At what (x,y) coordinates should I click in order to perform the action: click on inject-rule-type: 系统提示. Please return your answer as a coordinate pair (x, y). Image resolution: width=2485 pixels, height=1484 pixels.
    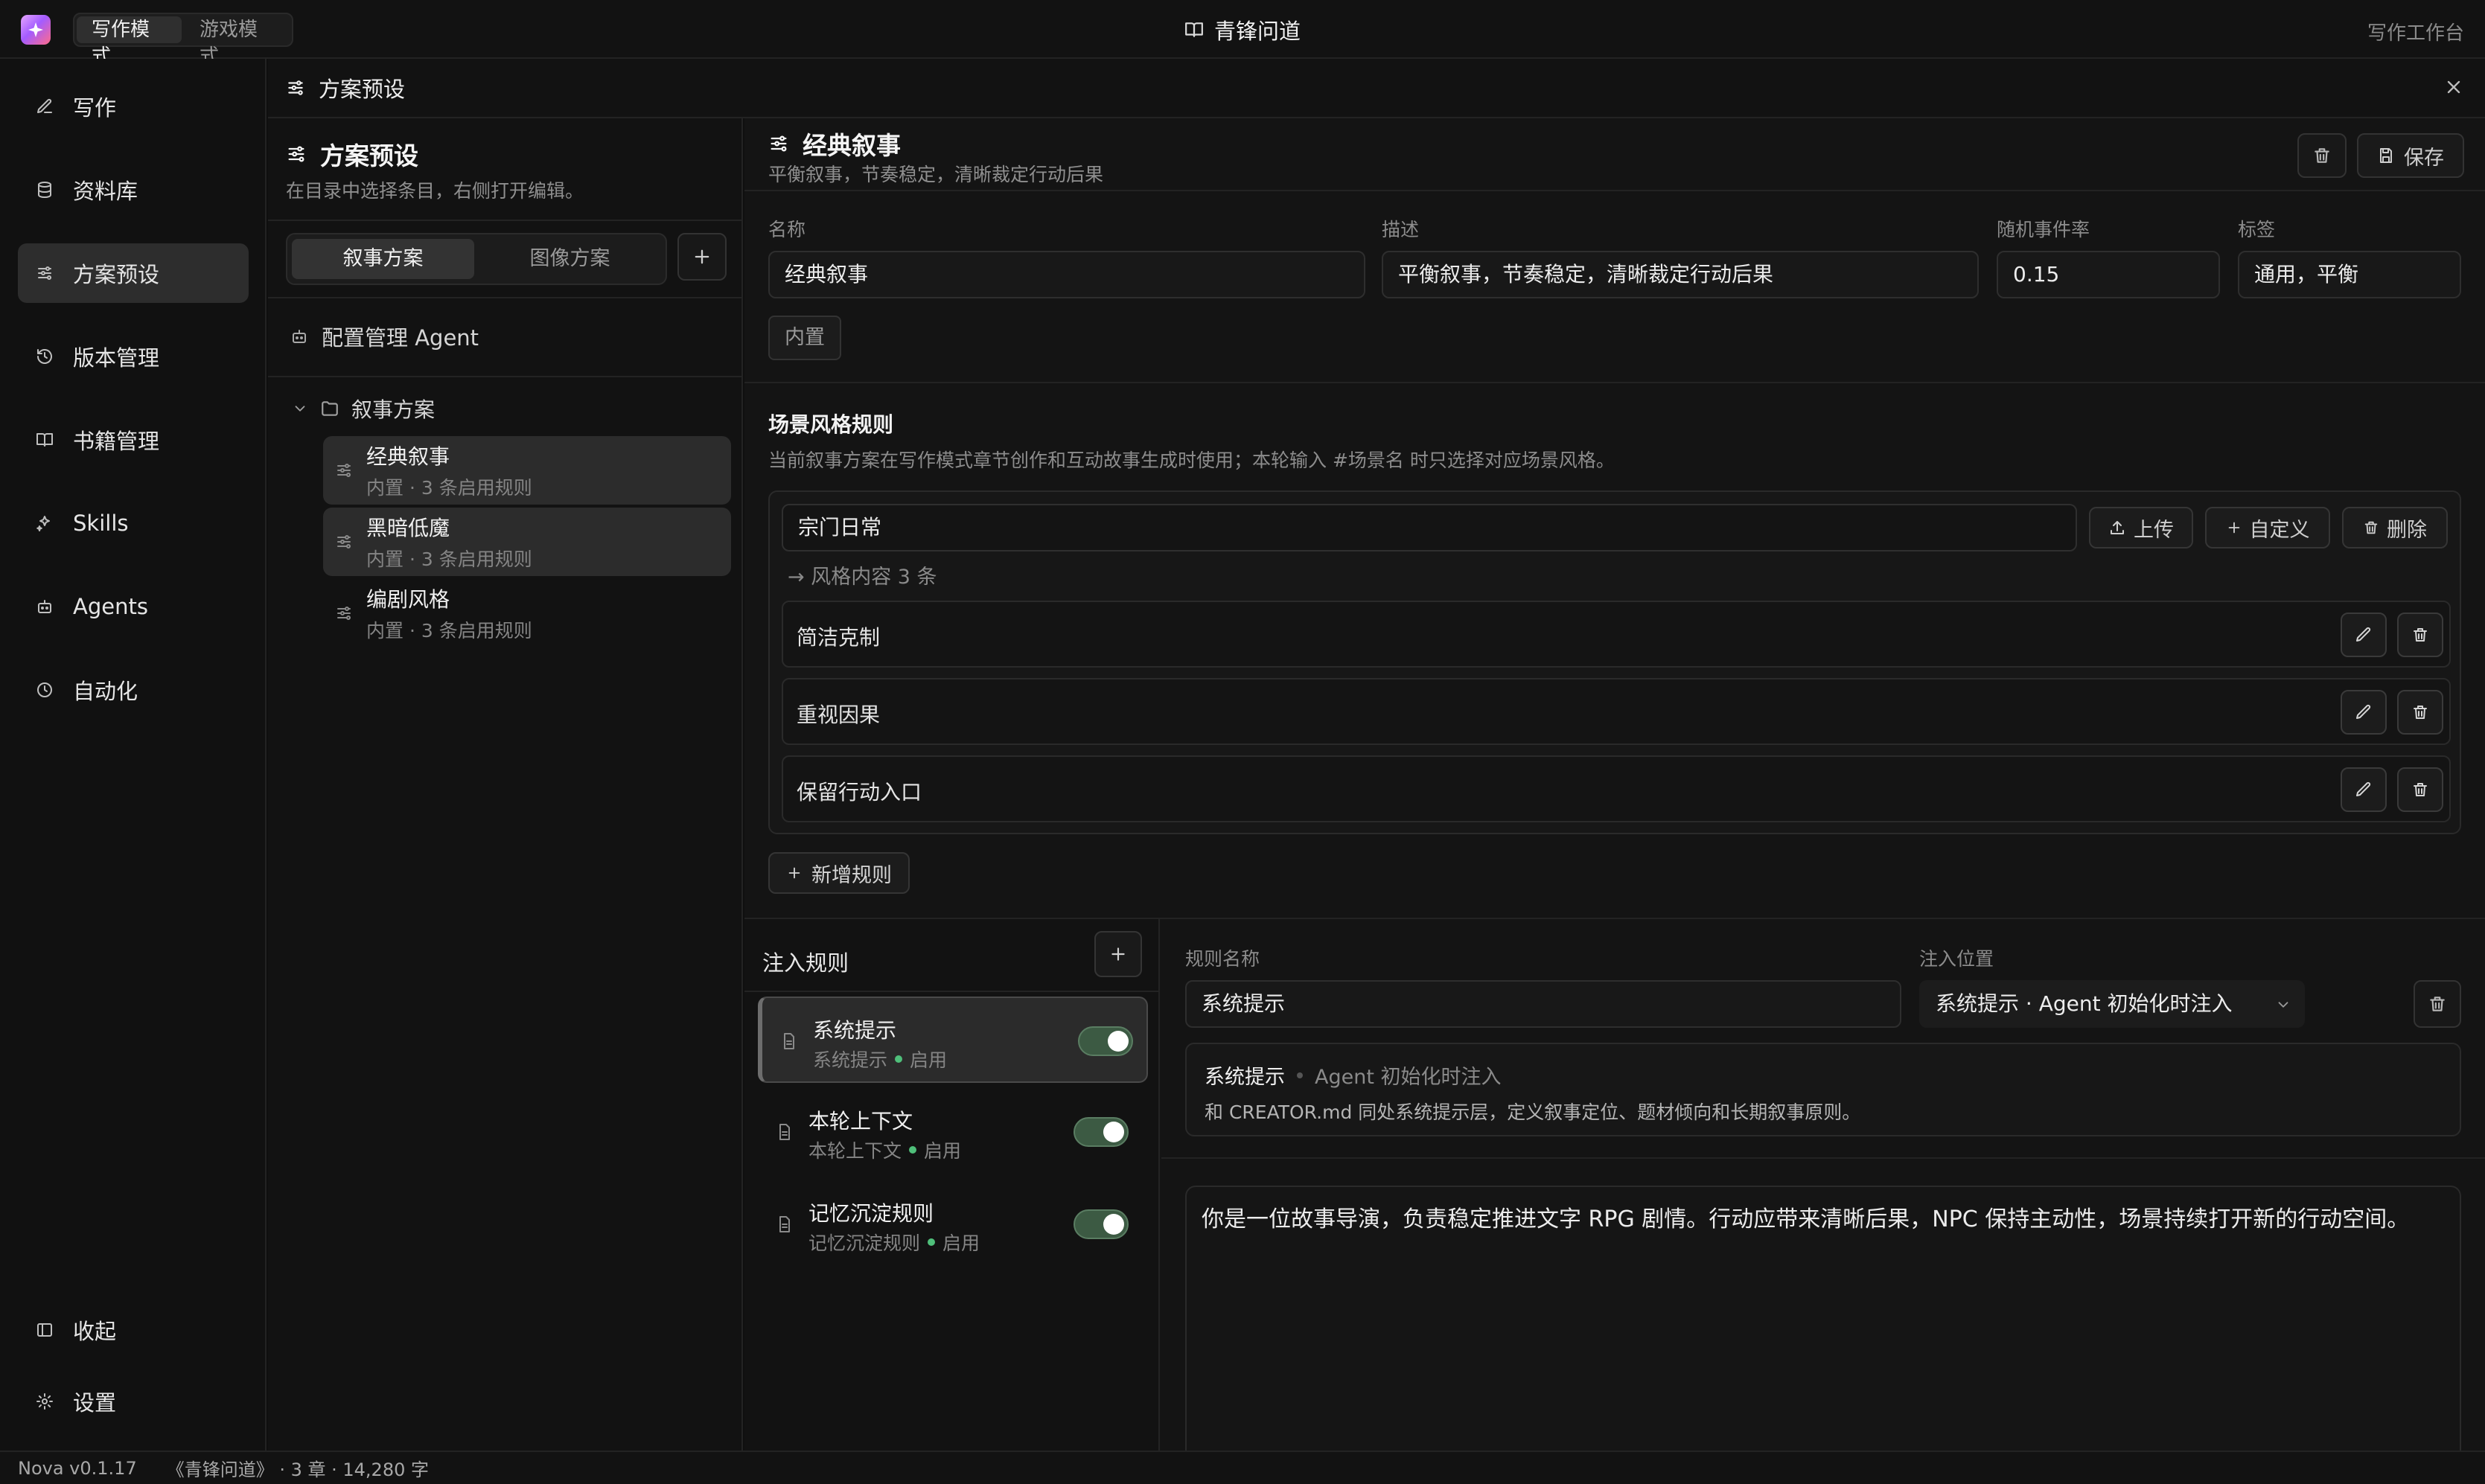
    Looking at the image, I should click on (850, 1060).